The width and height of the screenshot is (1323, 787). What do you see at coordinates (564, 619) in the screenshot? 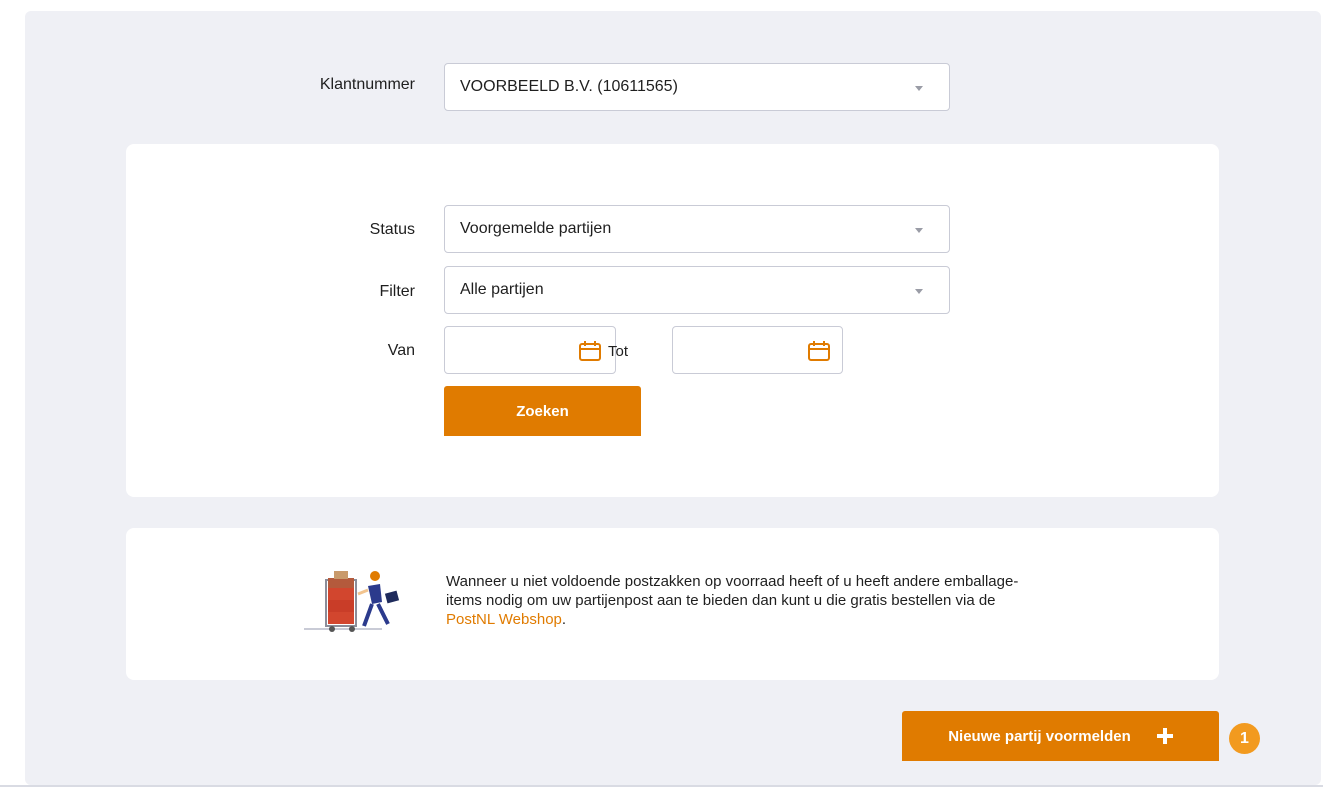
I see `info-suffix: .` at bounding box center [564, 619].